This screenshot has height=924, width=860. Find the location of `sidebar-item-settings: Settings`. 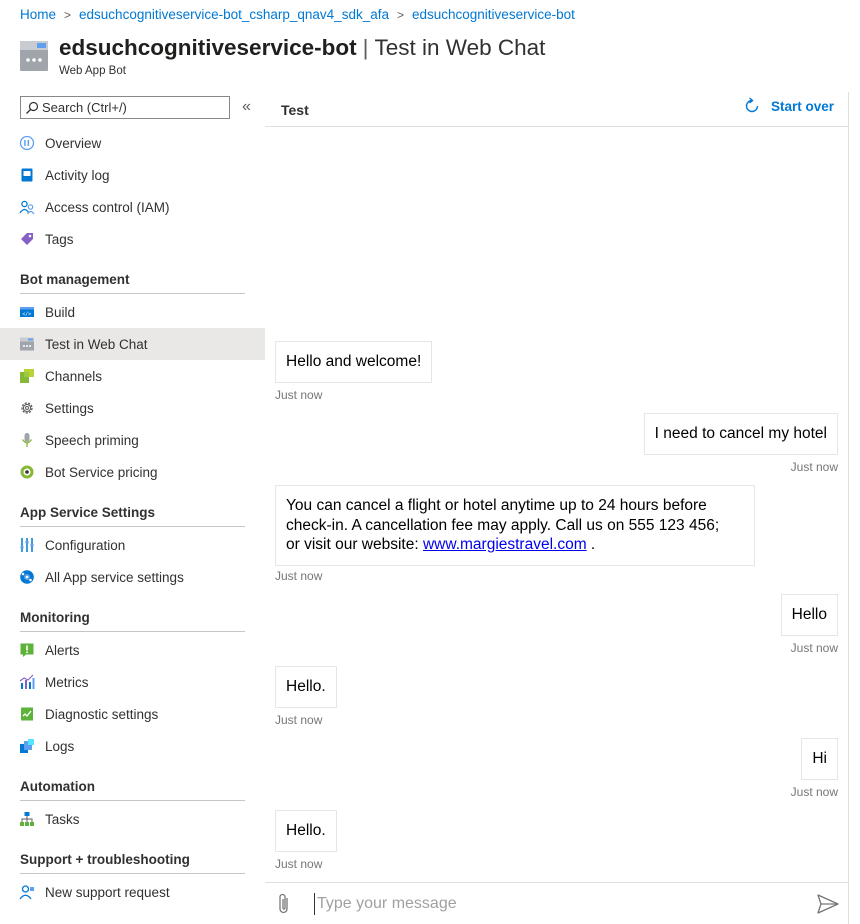

sidebar-item-settings: Settings is located at coordinates (132, 408).